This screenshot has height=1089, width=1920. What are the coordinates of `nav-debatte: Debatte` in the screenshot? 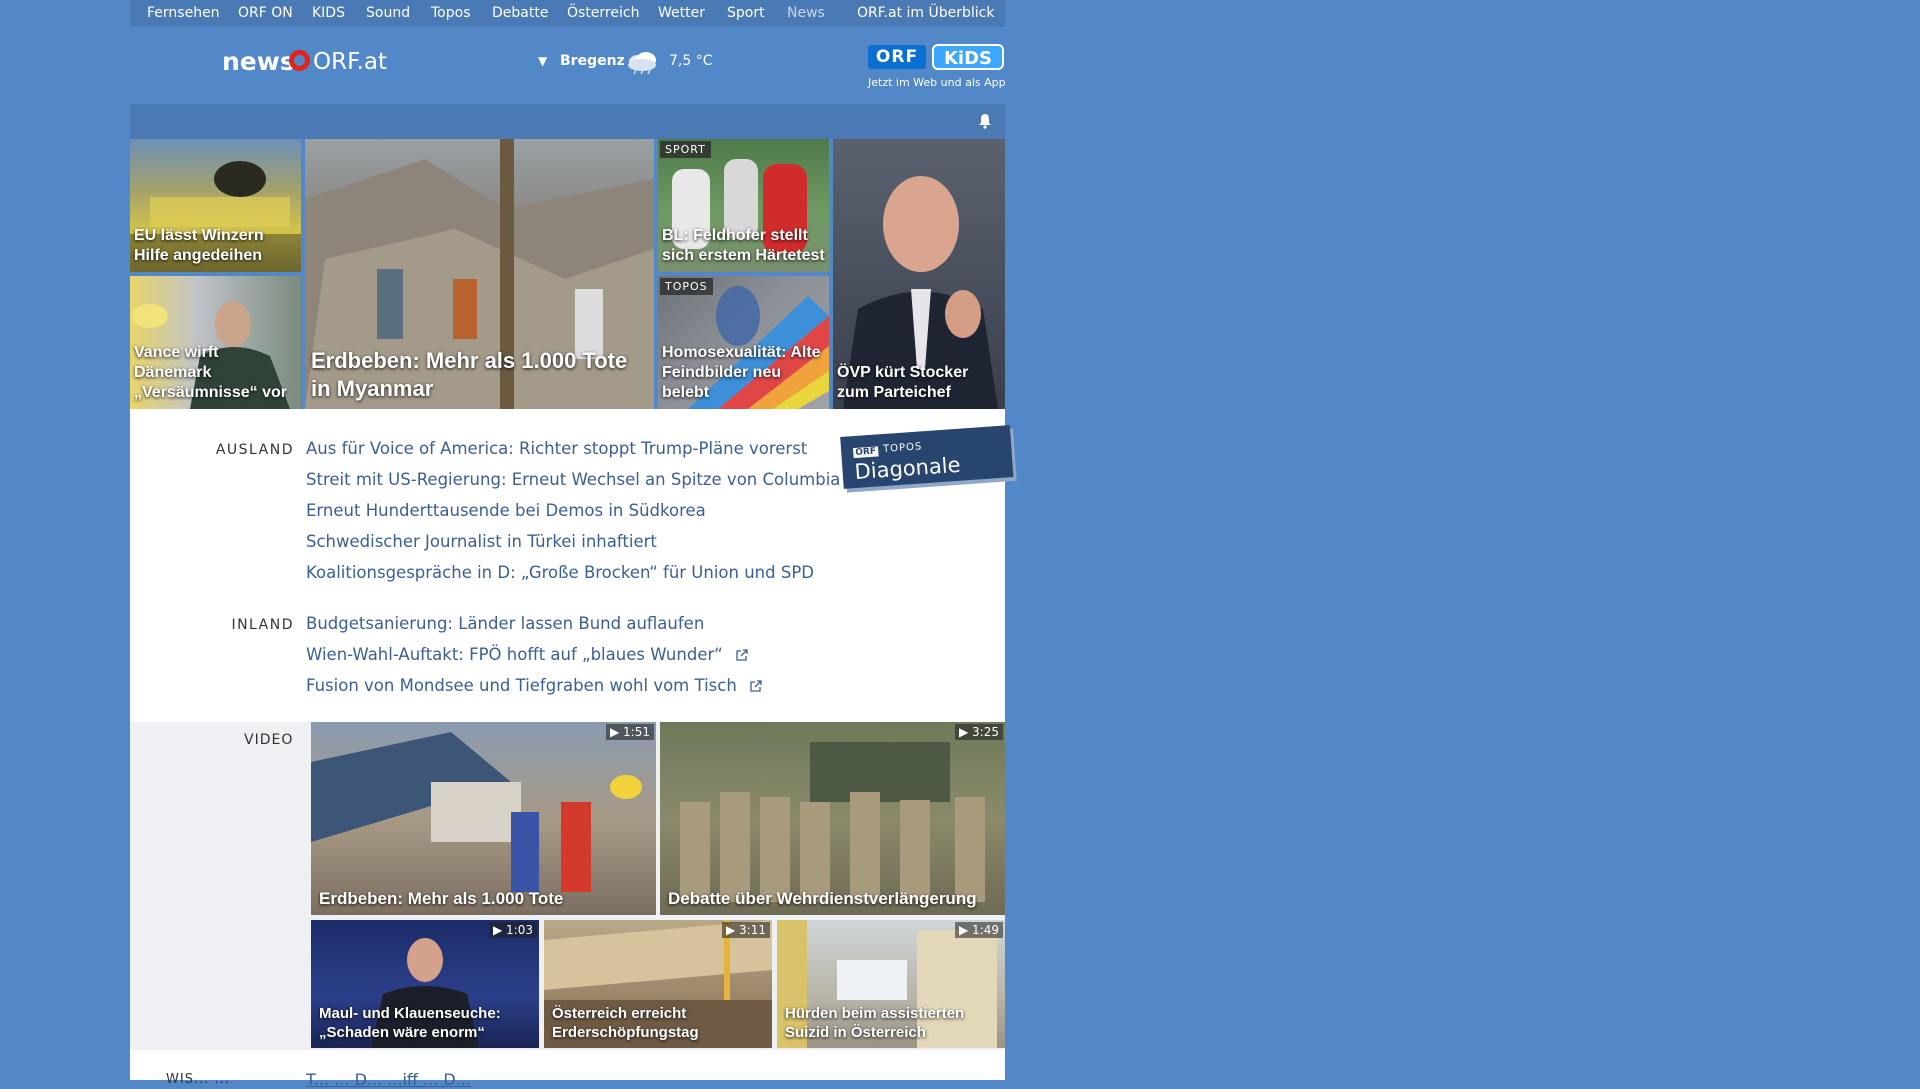 It's located at (520, 13).